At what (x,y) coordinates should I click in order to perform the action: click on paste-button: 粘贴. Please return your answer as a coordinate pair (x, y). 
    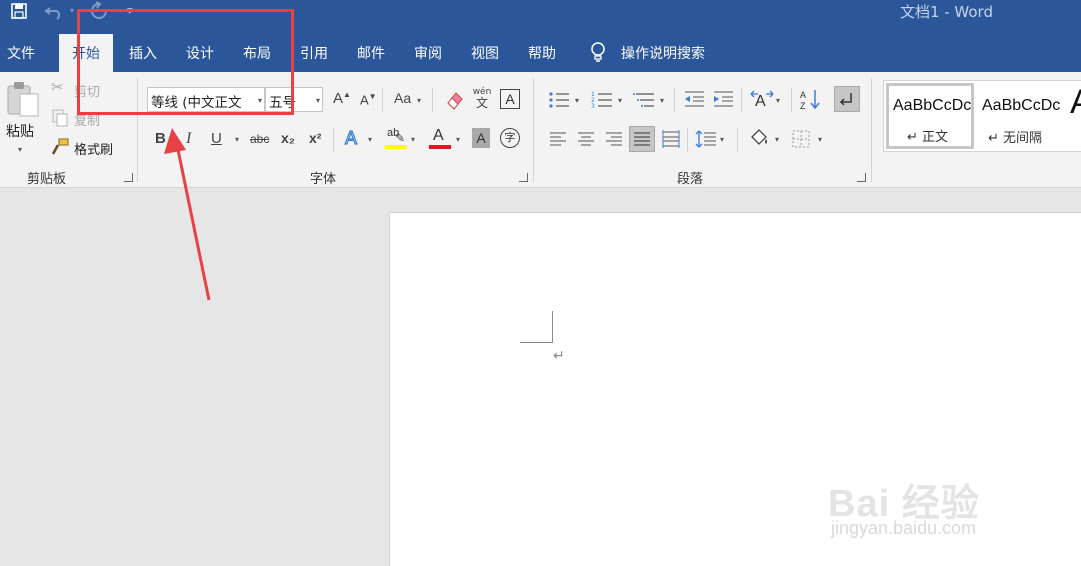
    Looking at the image, I should click on (20, 131).